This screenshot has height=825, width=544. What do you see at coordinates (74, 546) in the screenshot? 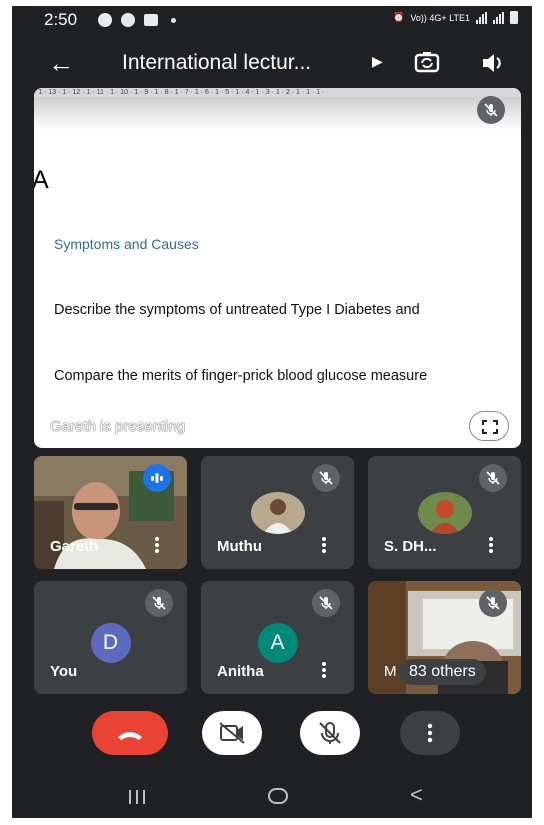
I see `participant-name: Gareth` at bounding box center [74, 546].